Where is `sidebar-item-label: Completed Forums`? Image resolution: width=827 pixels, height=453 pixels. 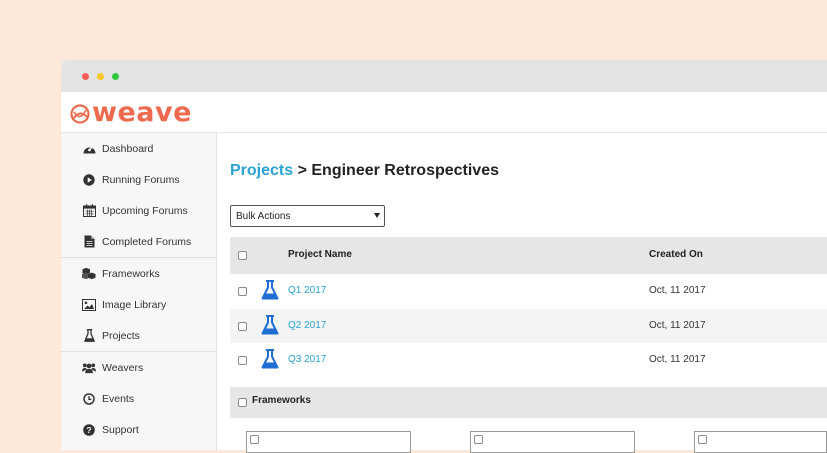
sidebar-item-label: Completed Forums is located at coordinates (147, 241).